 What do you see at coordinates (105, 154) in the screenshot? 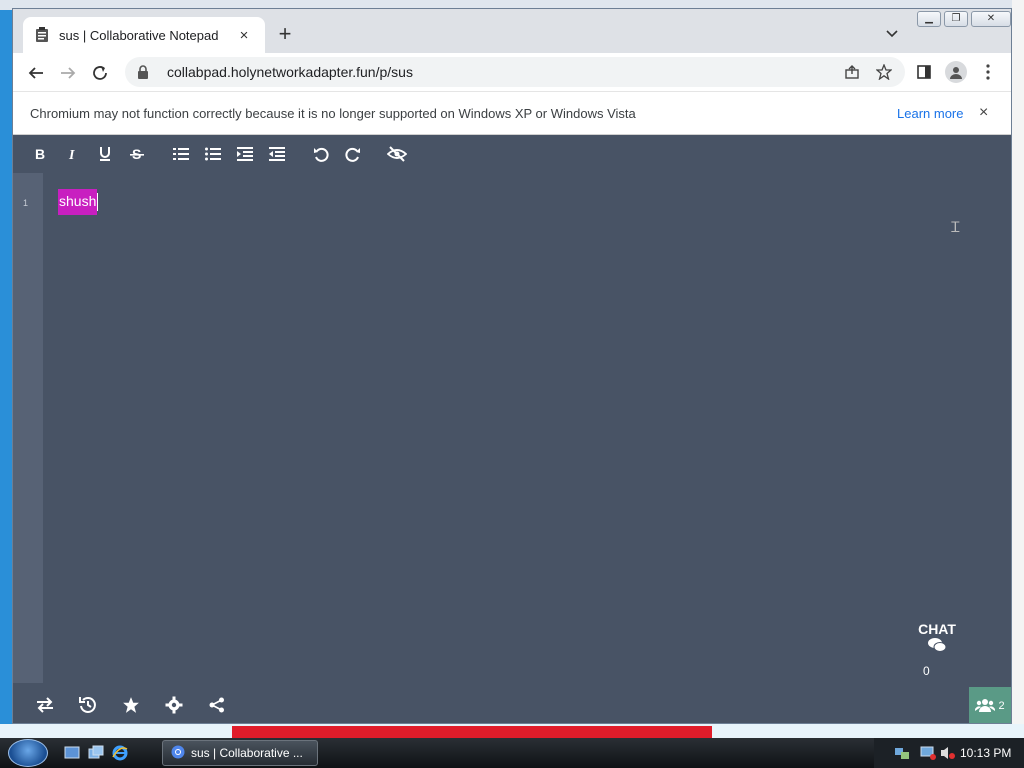
I see `underline-icon` at bounding box center [105, 154].